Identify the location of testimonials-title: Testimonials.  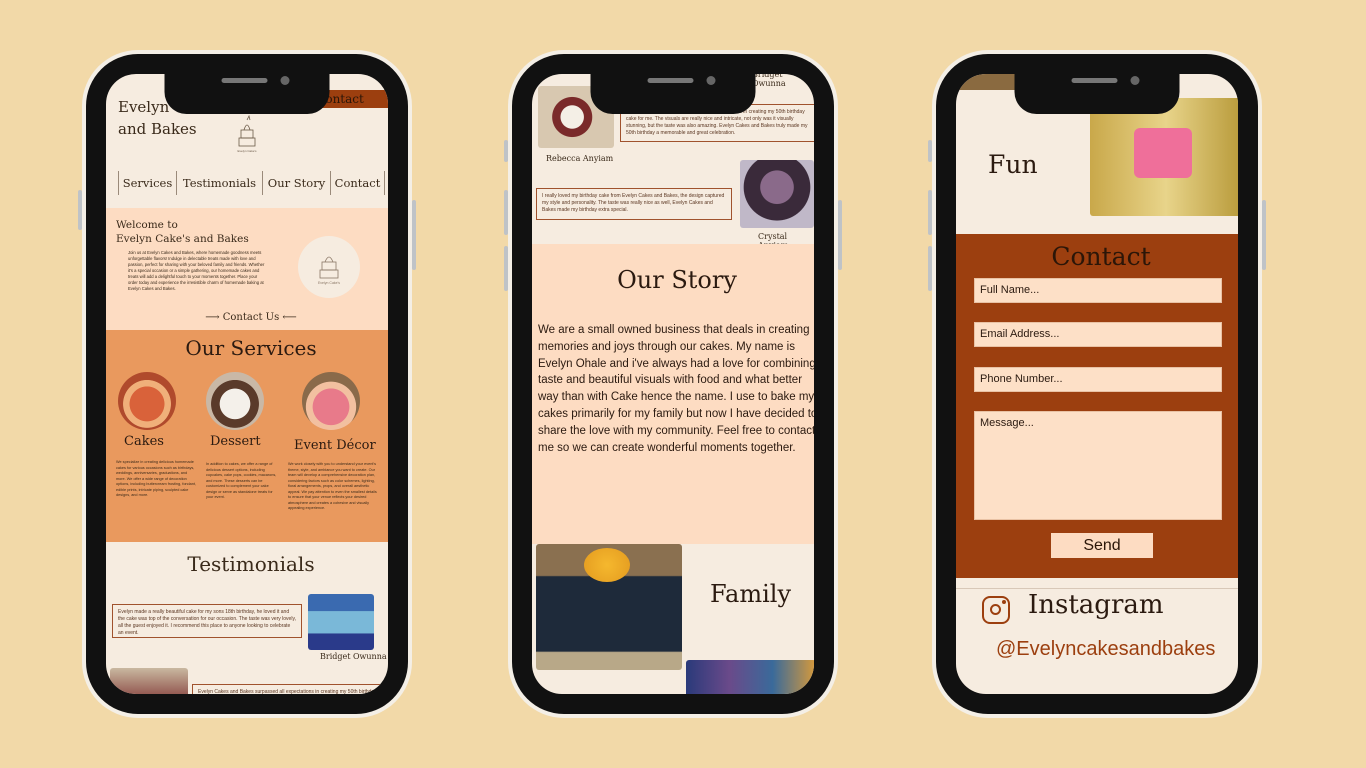
(251, 564).